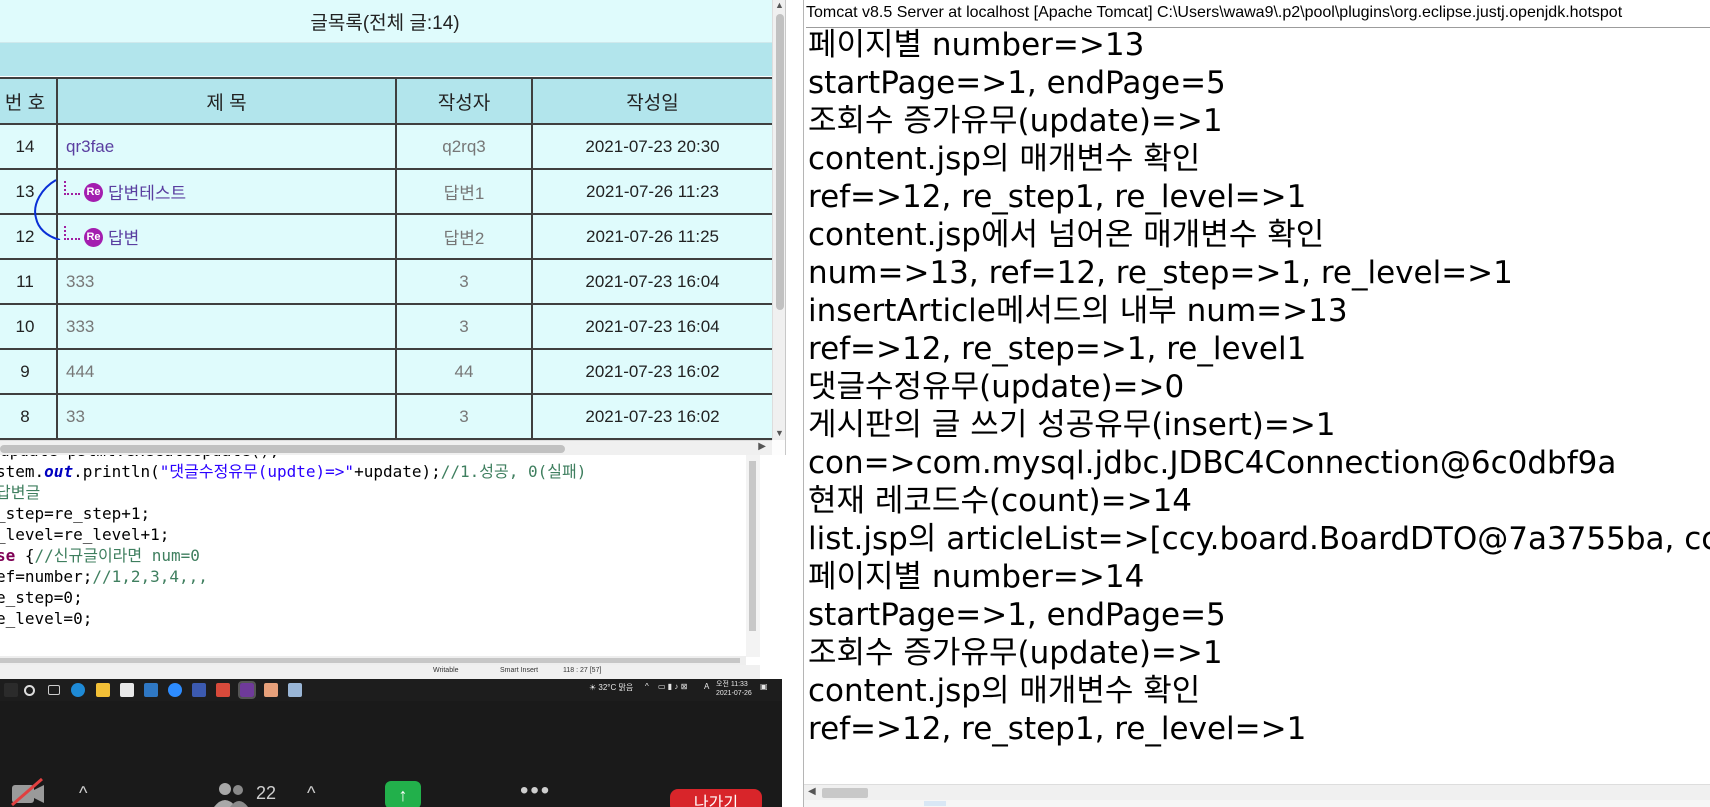  I want to click on code-token: stem., so click(22, 471).